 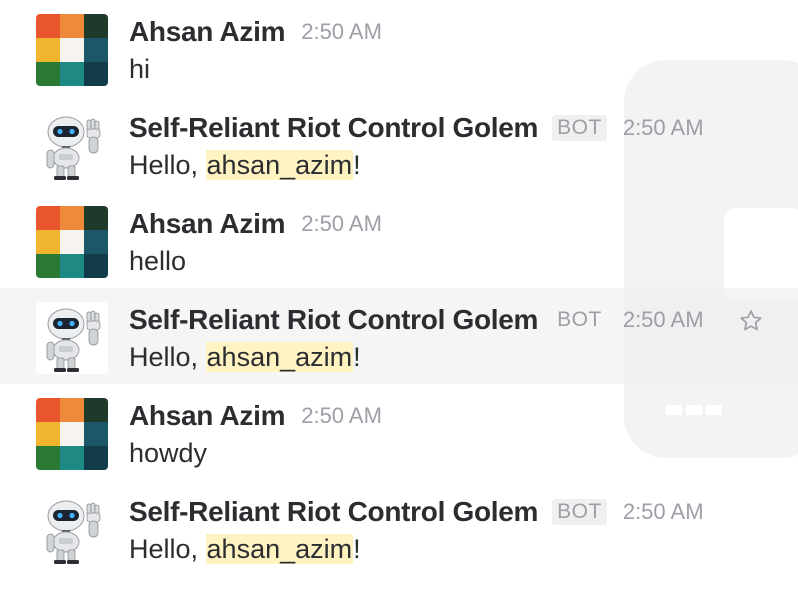 I want to click on message-text-content: hello, so click(x=158, y=261).